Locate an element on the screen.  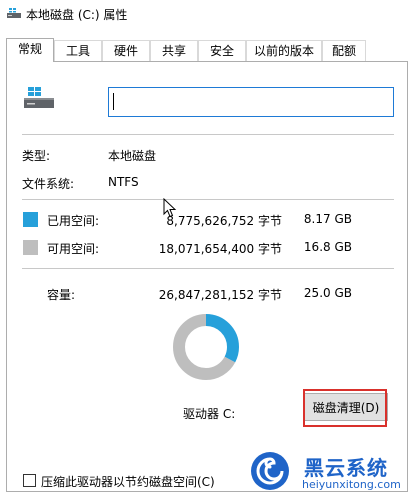
tab-hardware: 硬件 is located at coordinates (126, 50).